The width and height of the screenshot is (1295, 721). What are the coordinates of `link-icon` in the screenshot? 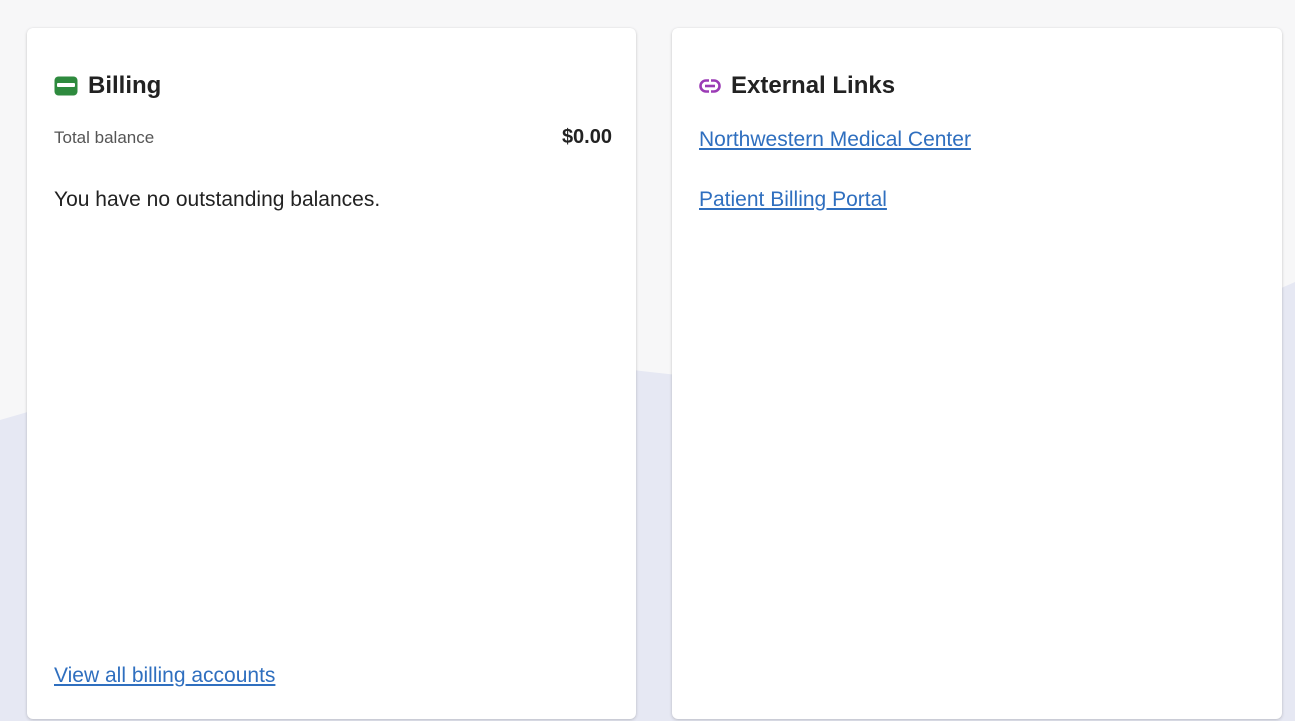 It's located at (710, 86).